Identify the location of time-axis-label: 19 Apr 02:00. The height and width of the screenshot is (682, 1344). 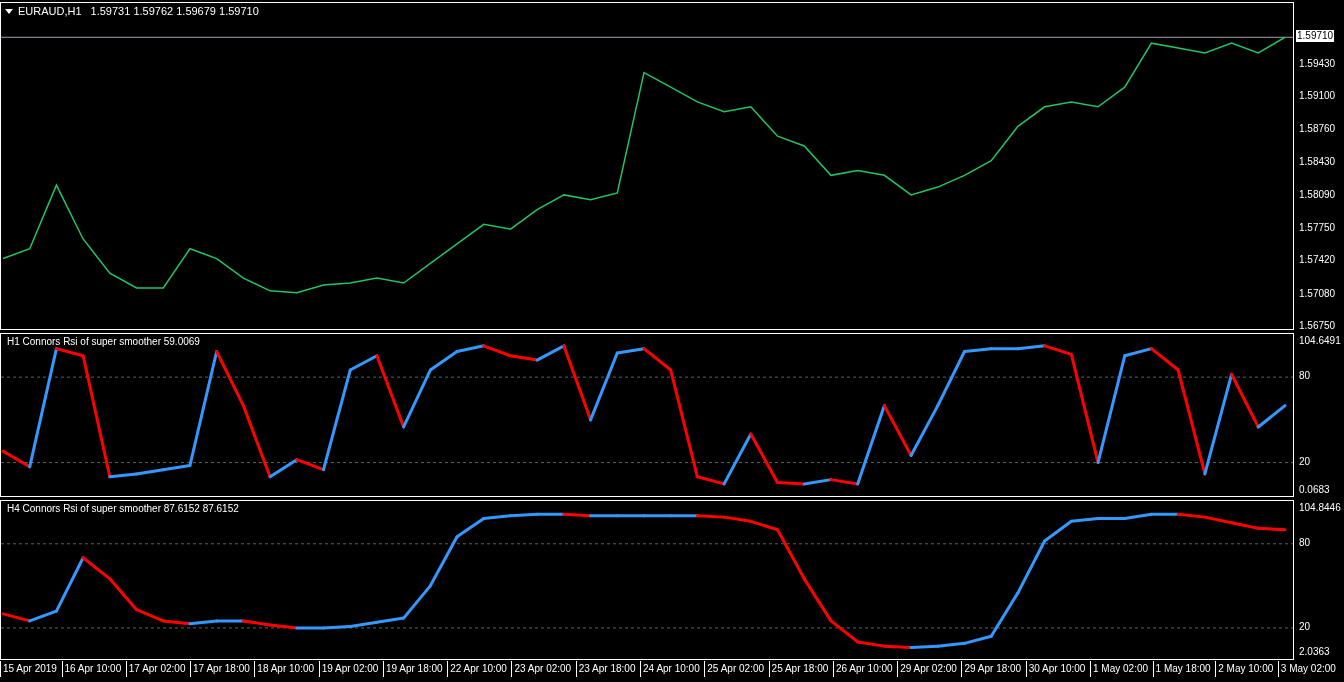
(348, 669).